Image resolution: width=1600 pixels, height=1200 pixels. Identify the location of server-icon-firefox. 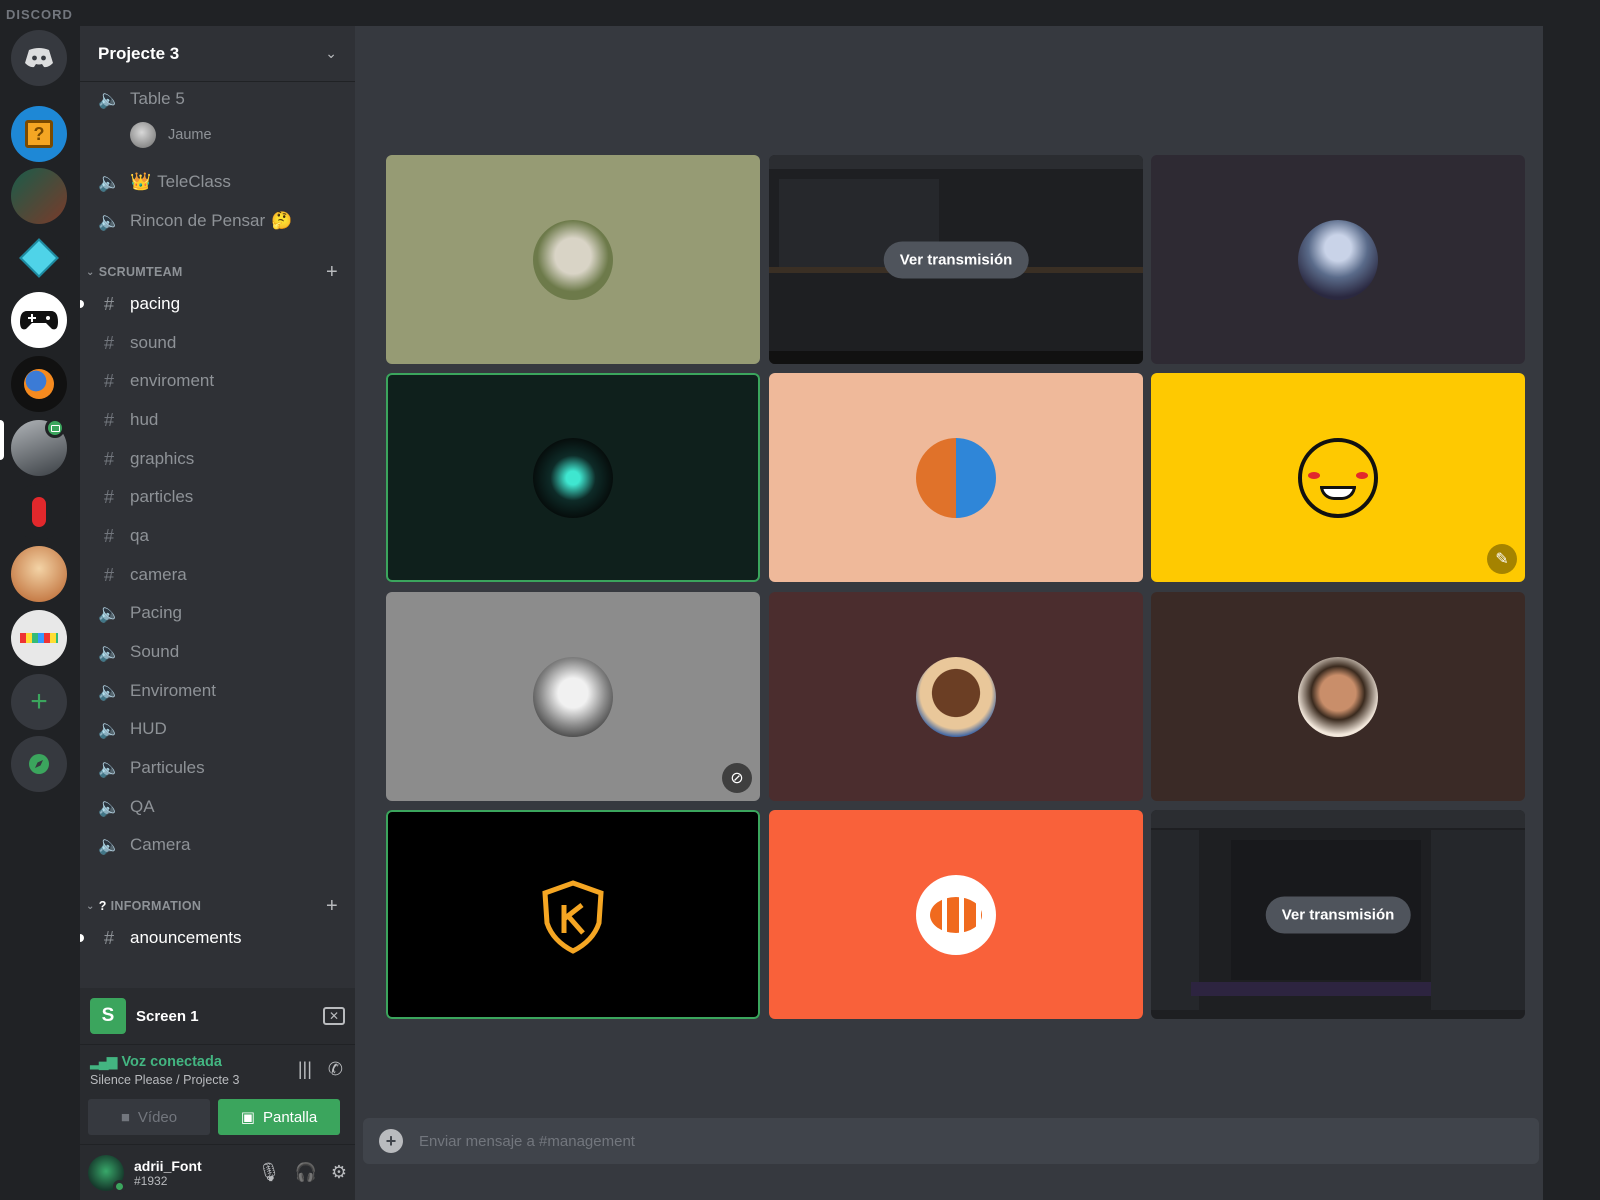
(39, 384).